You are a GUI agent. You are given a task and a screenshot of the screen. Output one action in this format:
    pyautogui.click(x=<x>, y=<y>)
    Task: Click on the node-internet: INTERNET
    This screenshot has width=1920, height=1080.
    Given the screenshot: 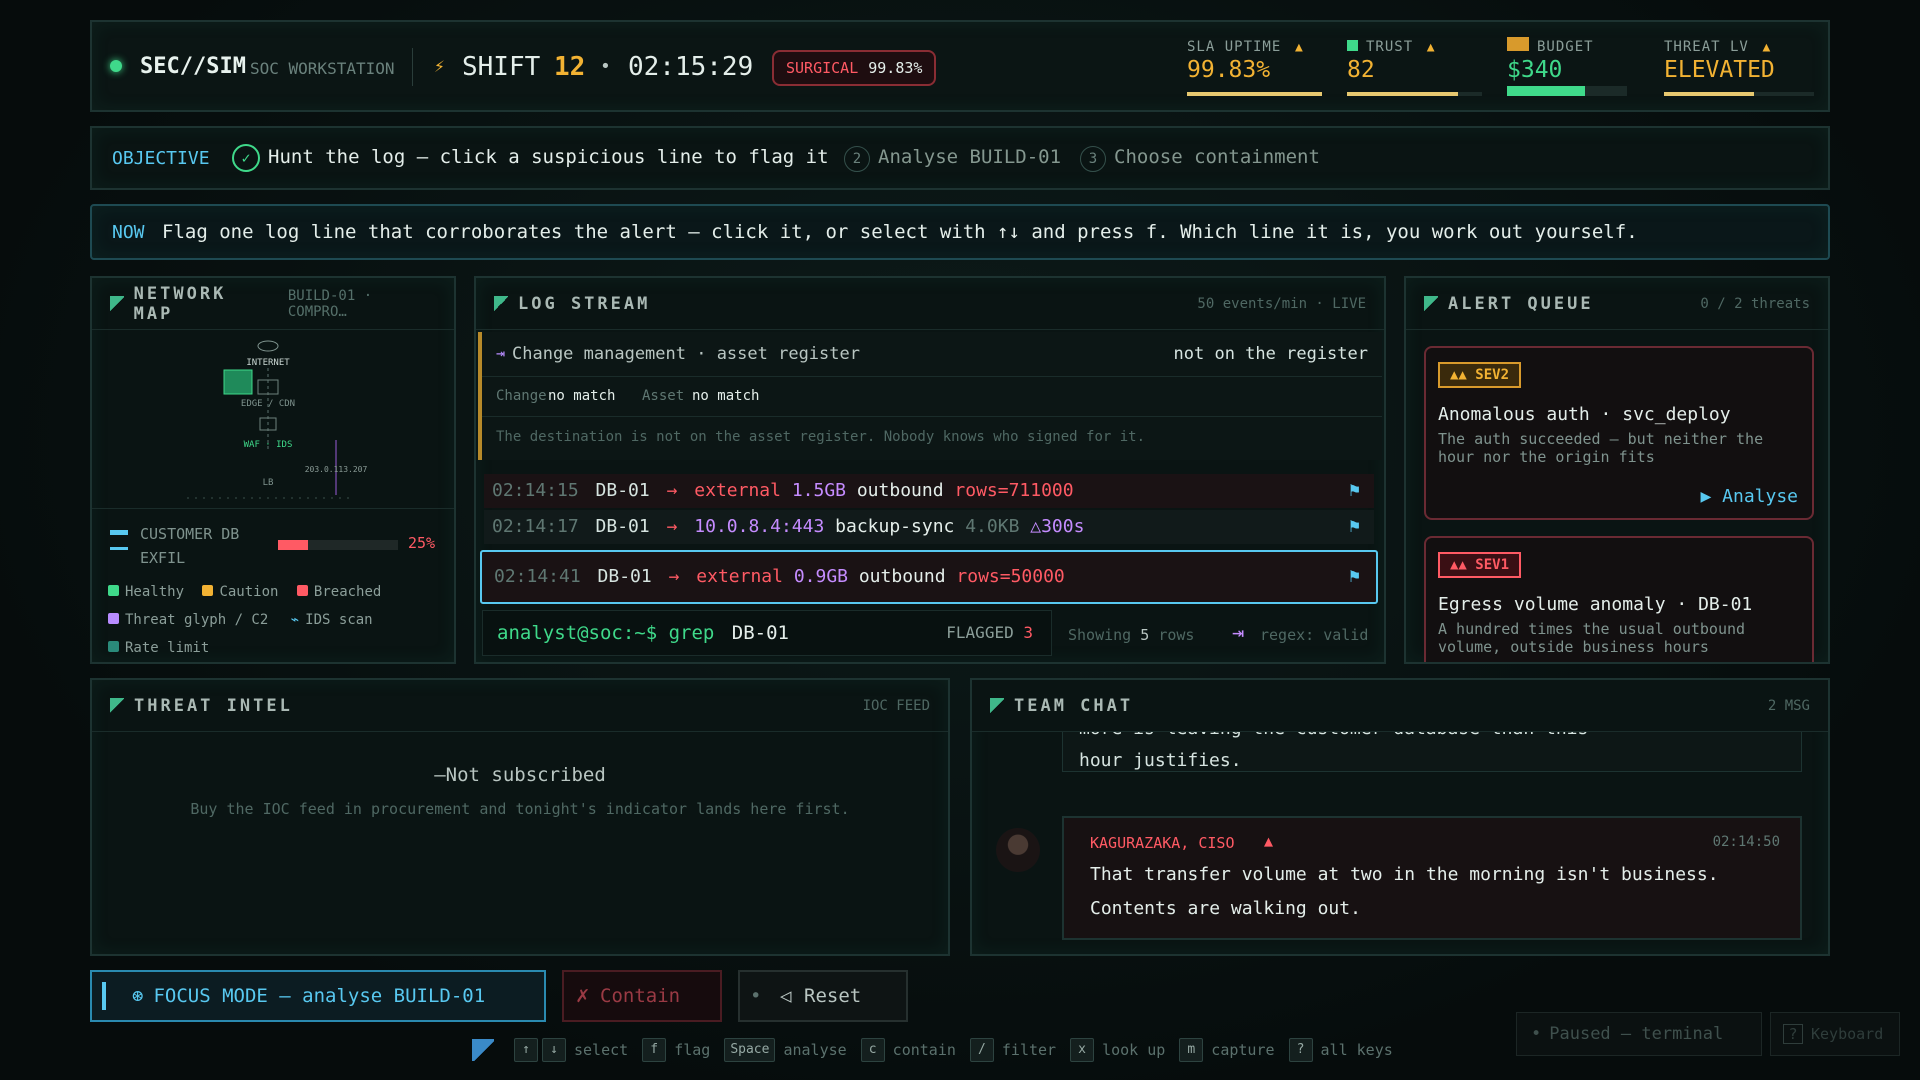 What is the action you would take?
    pyautogui.click(x=268, y=363)
    